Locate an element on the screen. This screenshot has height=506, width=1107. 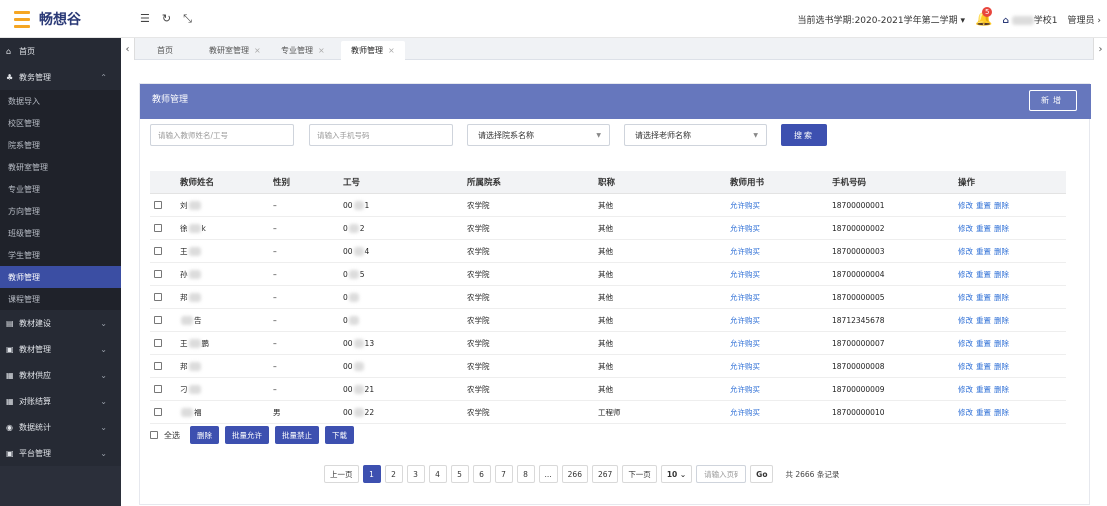
sidebar-item-3: 校区管理 is located at coordinates (60, 123).